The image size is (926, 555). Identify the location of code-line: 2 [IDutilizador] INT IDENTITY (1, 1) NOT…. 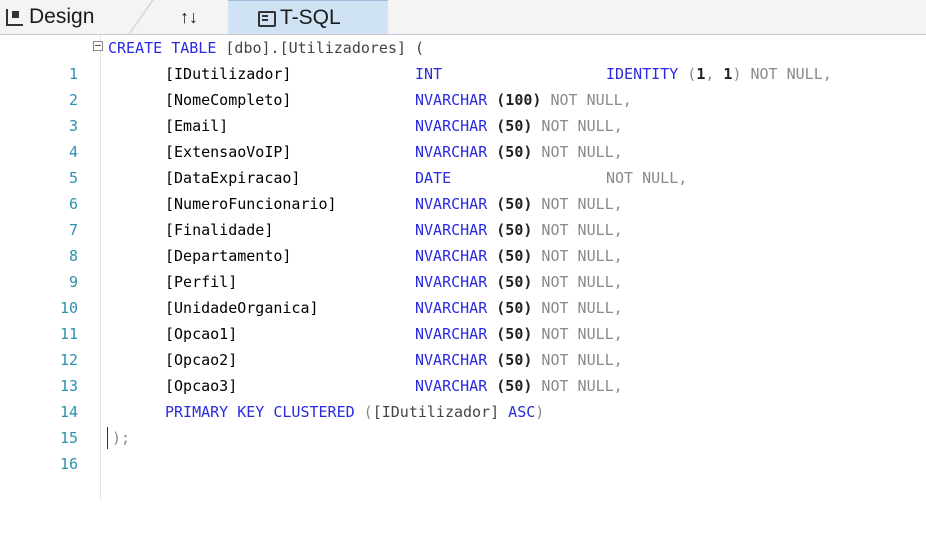
(416, 85).